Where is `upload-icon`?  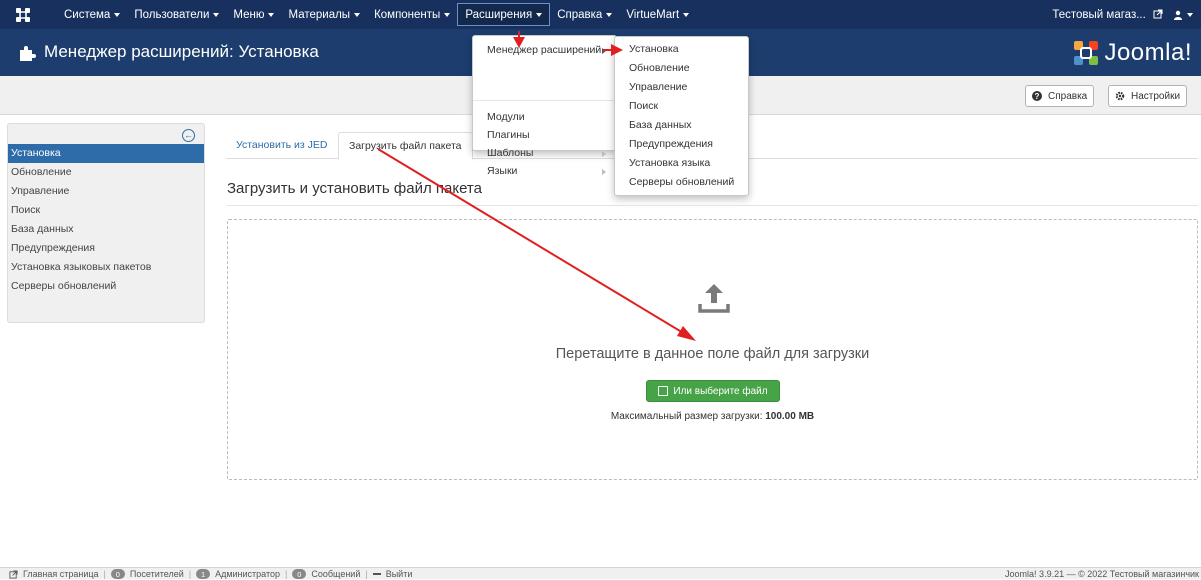
upload-icon is located at coordinates (714, 298).